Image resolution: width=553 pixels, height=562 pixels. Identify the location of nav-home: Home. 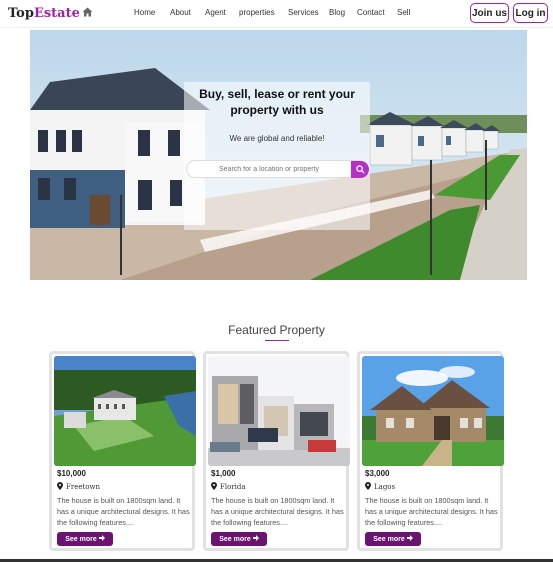
(152, 12).